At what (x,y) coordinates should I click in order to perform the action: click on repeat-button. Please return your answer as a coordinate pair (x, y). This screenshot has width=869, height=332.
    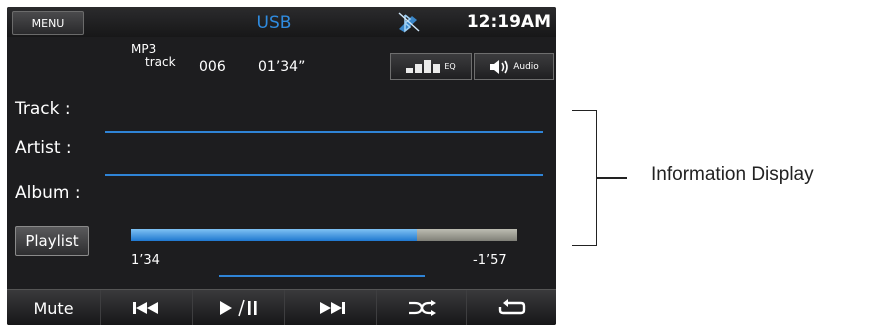
    Looking at the image, I should click on (511, 307).